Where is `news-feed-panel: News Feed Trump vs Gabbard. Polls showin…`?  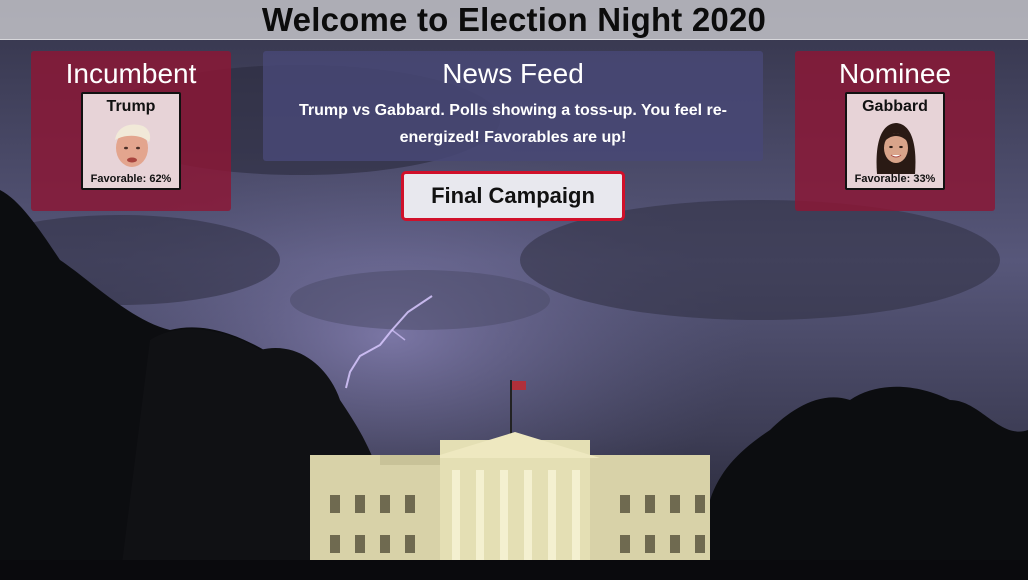
news-feed-panel: News Feed Trump vs Gabbard. Polls showin… is located at coordinates (513, 106).